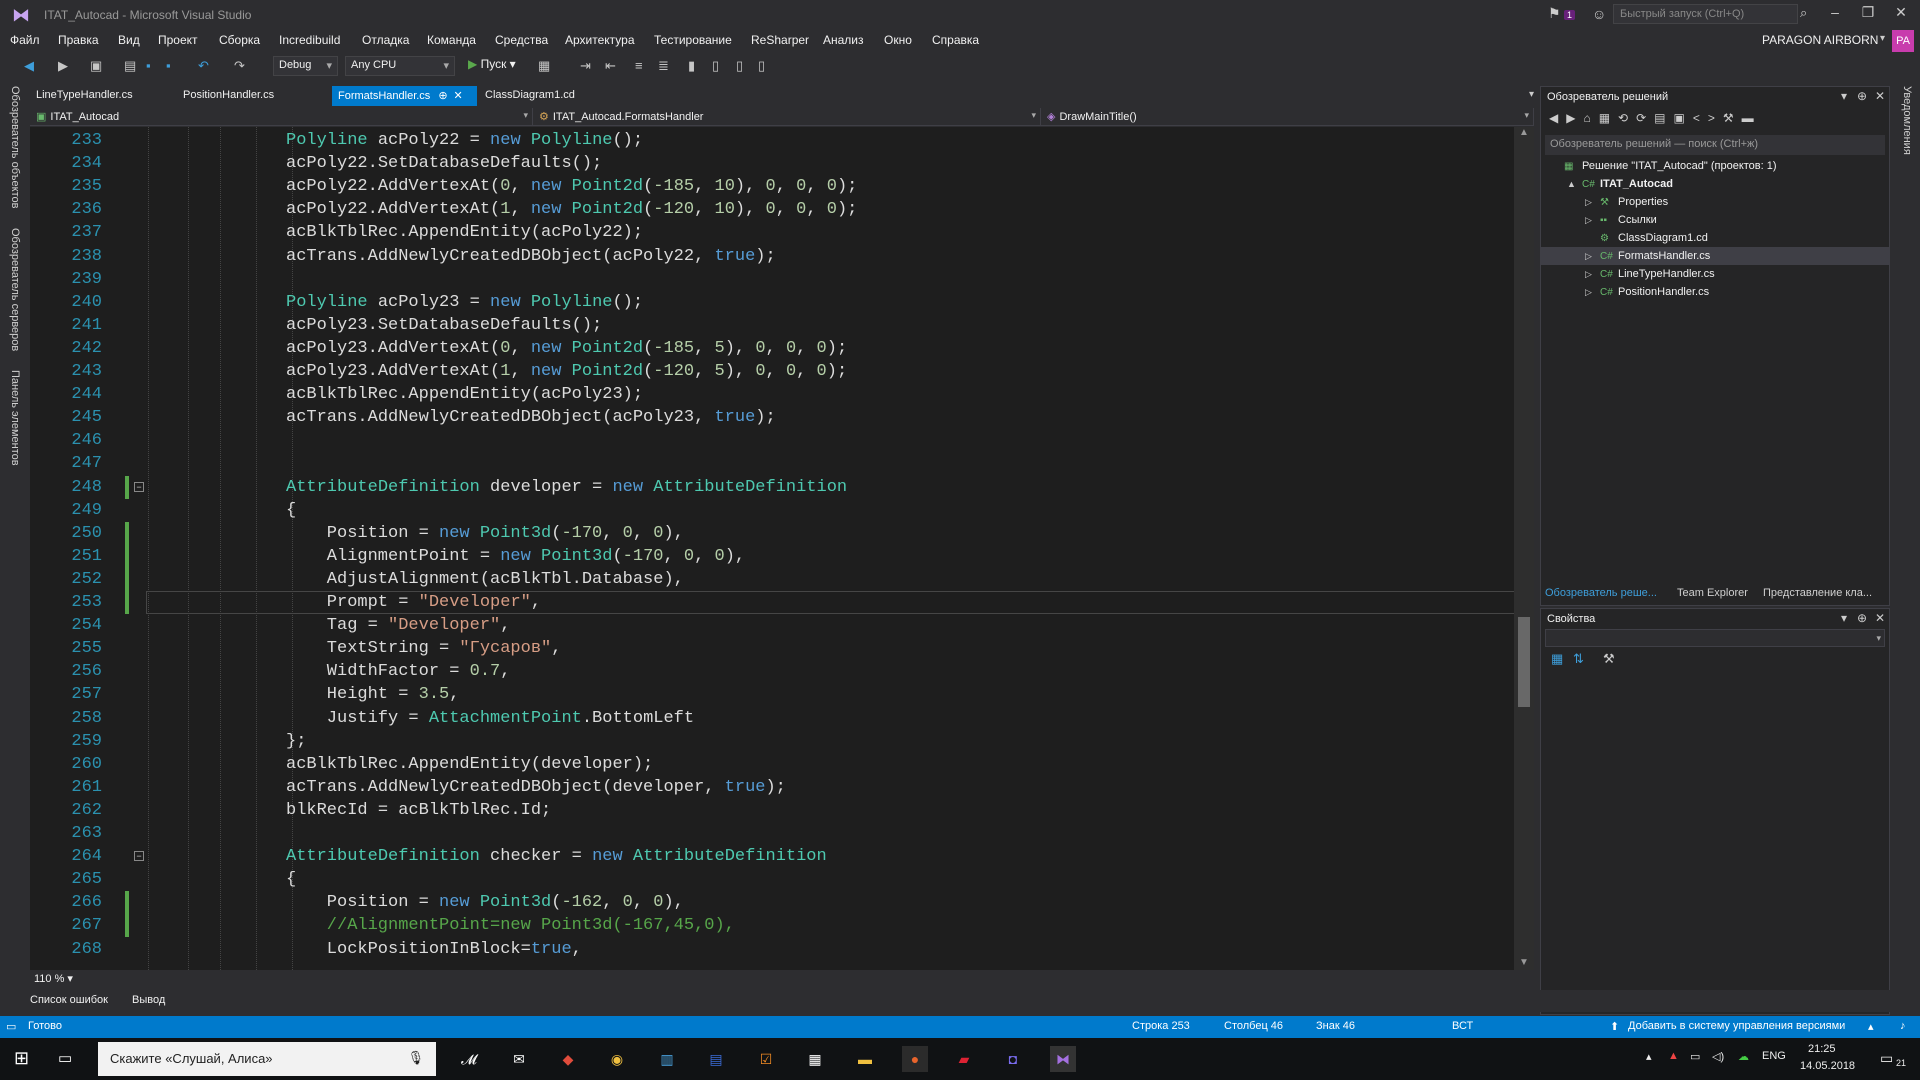  What do you see at coordinates (203, 66) in the screenshot?
I see `undo-icon: ↶` at bounding box center [203, 66].